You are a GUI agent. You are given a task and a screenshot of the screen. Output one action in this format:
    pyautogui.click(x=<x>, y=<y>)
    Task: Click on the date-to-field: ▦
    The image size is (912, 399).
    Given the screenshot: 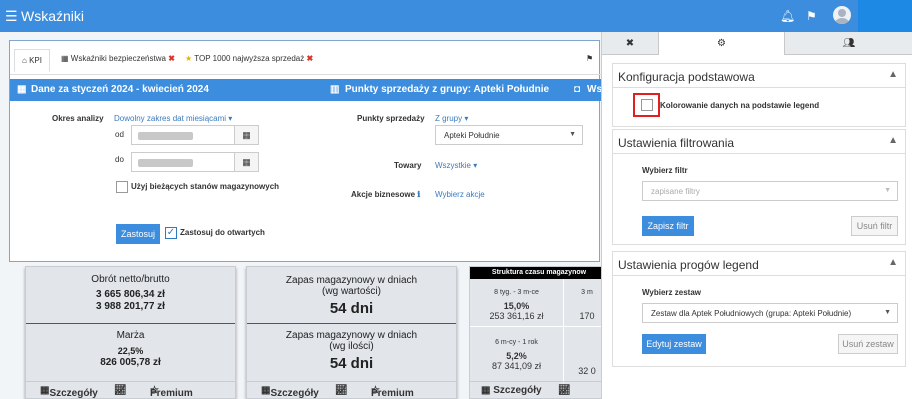 What is the action you would take?
    pyautogui.click(x=195, y=162)
    